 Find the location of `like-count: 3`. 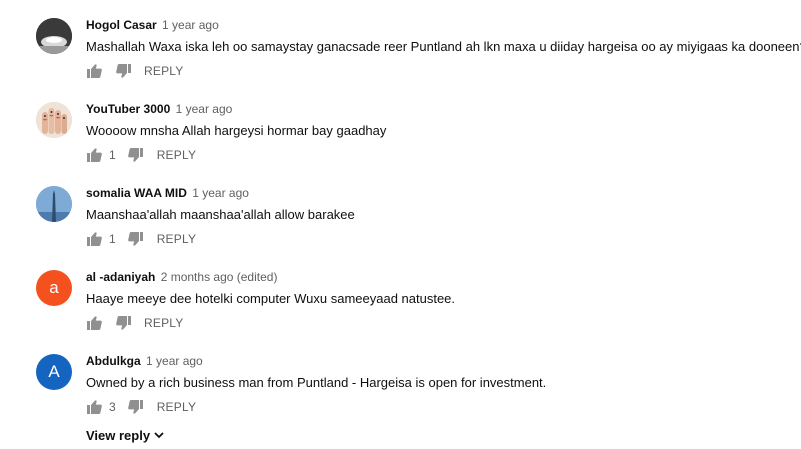

like-count: 3 is located at coordinates (112, 407).